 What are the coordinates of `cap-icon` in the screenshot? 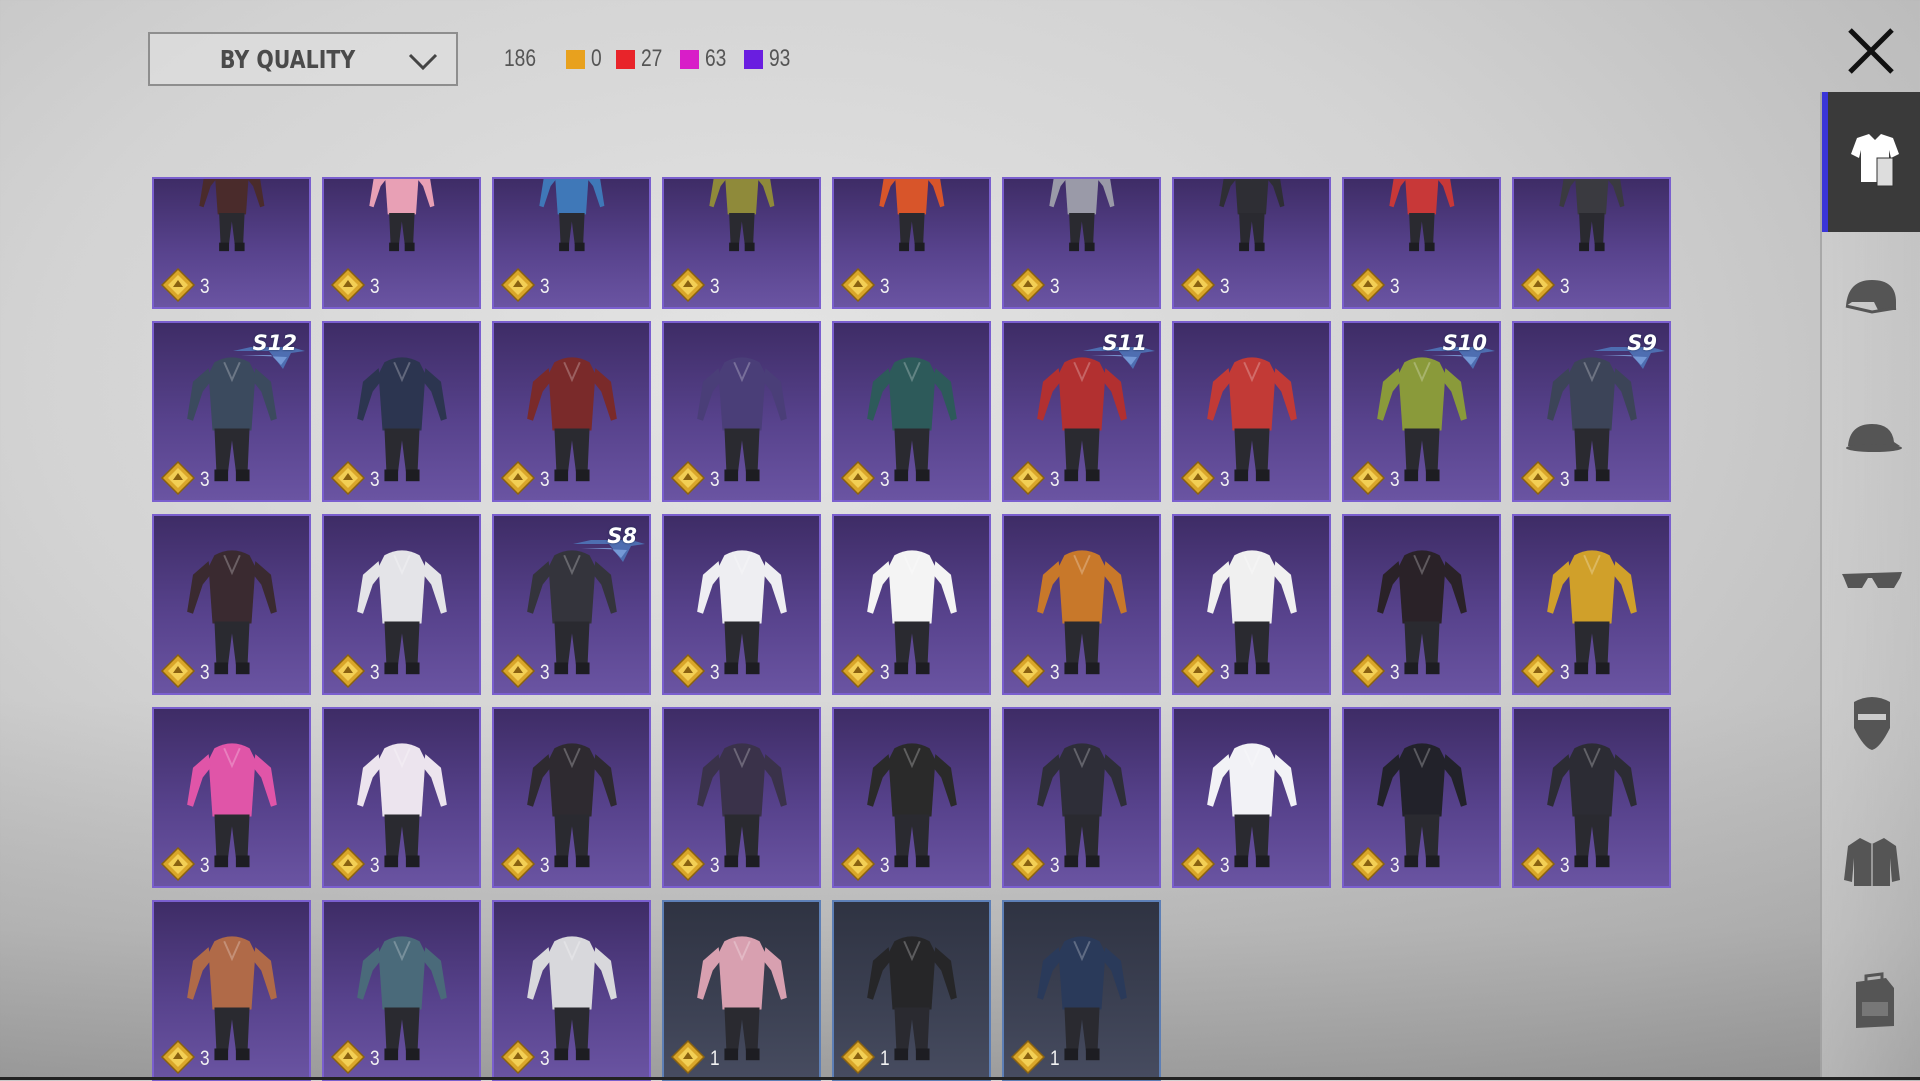 It's located at (1874, 438).